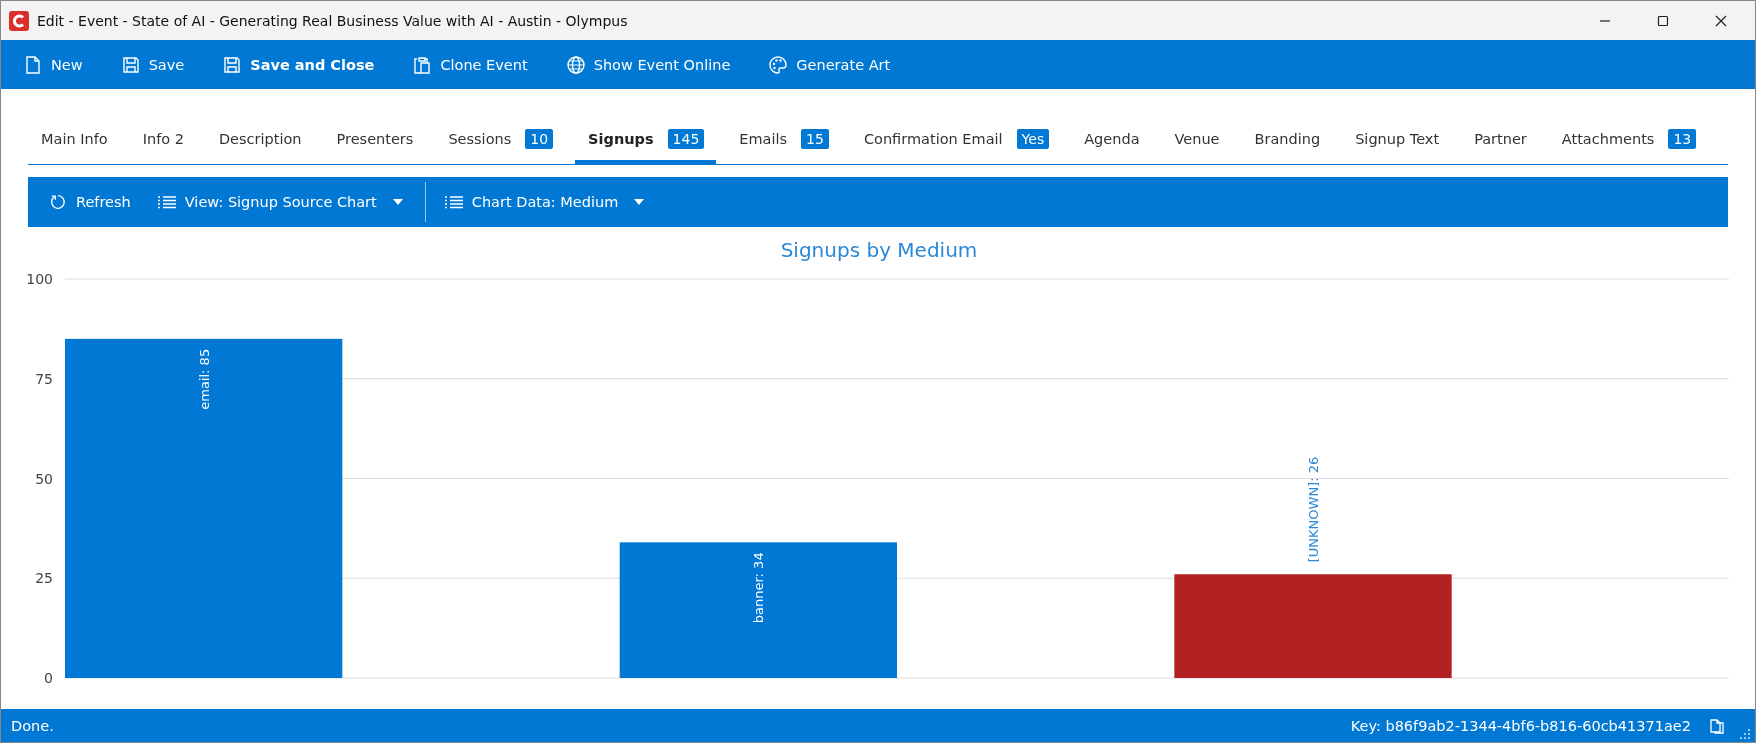  What do you see at coordinates (152, 64) in the screenshot?
I see `toolbar-button: Save` at bounding box center [152, 64].